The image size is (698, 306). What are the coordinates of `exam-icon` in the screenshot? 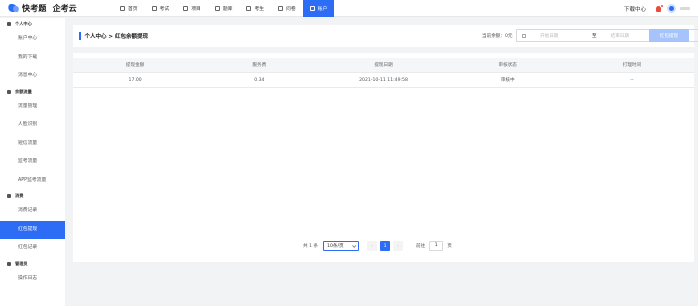 It's located at (154, 8).